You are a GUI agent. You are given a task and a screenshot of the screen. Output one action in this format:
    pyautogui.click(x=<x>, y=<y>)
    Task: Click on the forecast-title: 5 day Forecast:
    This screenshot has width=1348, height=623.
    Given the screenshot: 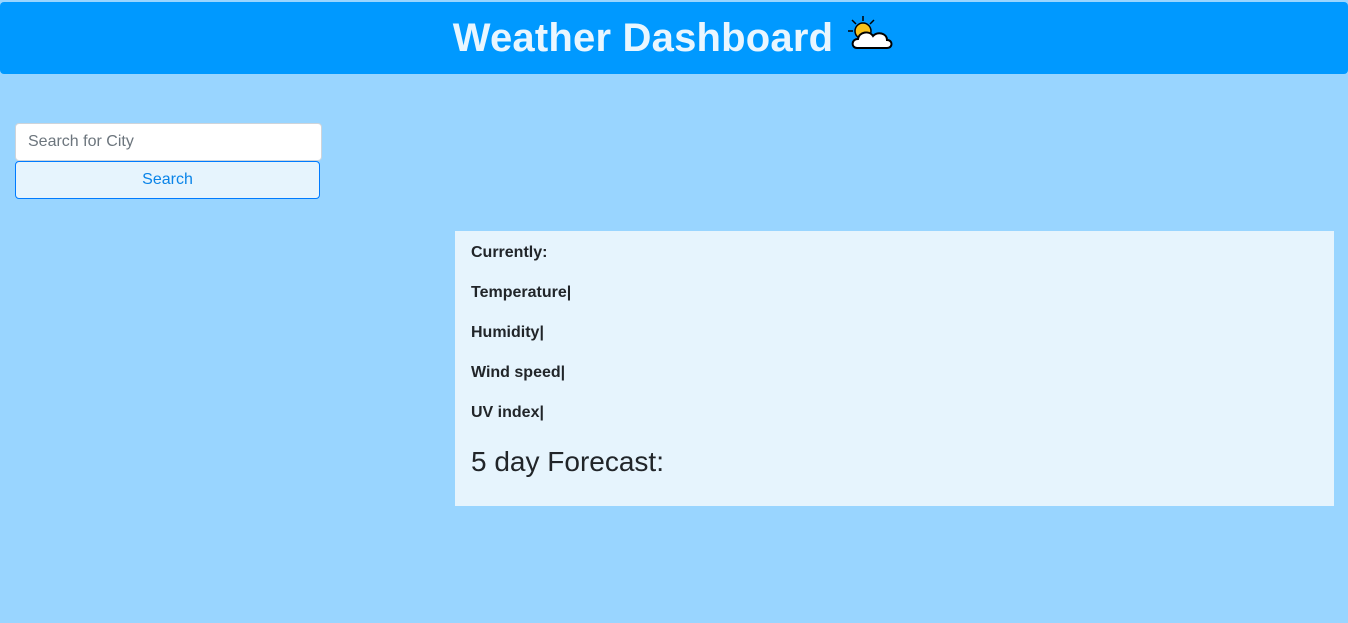 What is the action you would take?
    pyautogui.click(x=567, y=461)
    